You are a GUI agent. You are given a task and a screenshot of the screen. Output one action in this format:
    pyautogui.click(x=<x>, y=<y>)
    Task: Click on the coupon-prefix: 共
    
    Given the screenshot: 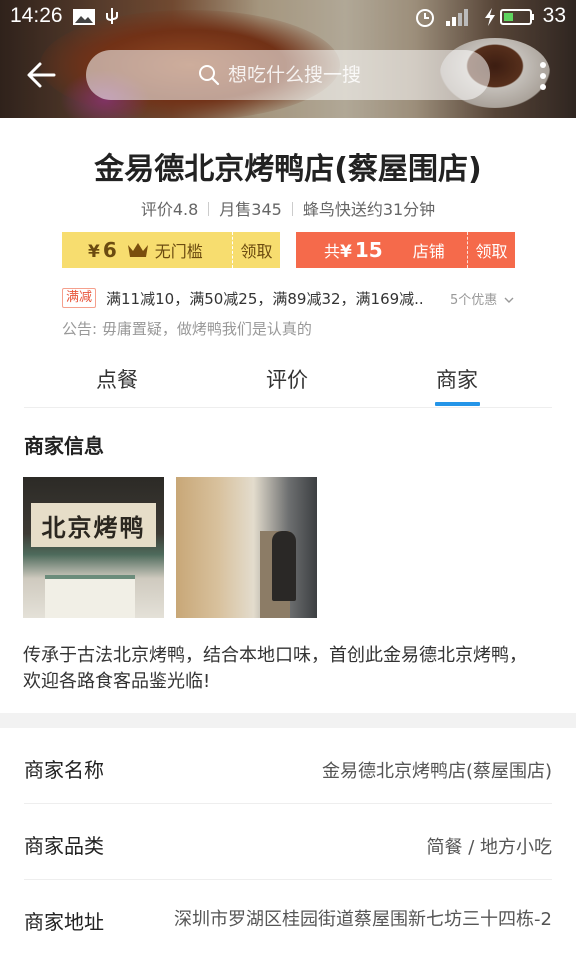 What is the action you would take?
    pyautogui.click(x=332, y=251)
    